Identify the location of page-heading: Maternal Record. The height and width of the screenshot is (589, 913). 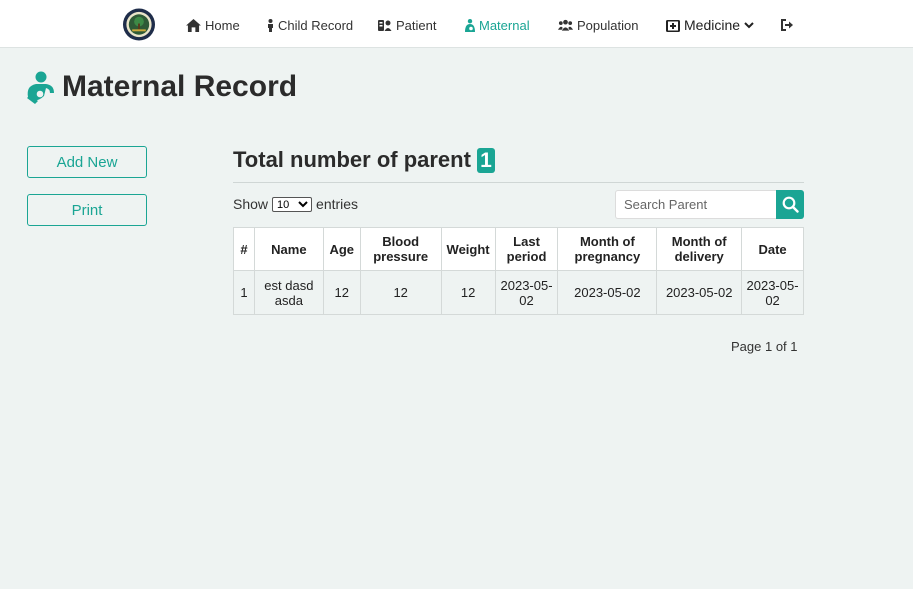
(161, 87).